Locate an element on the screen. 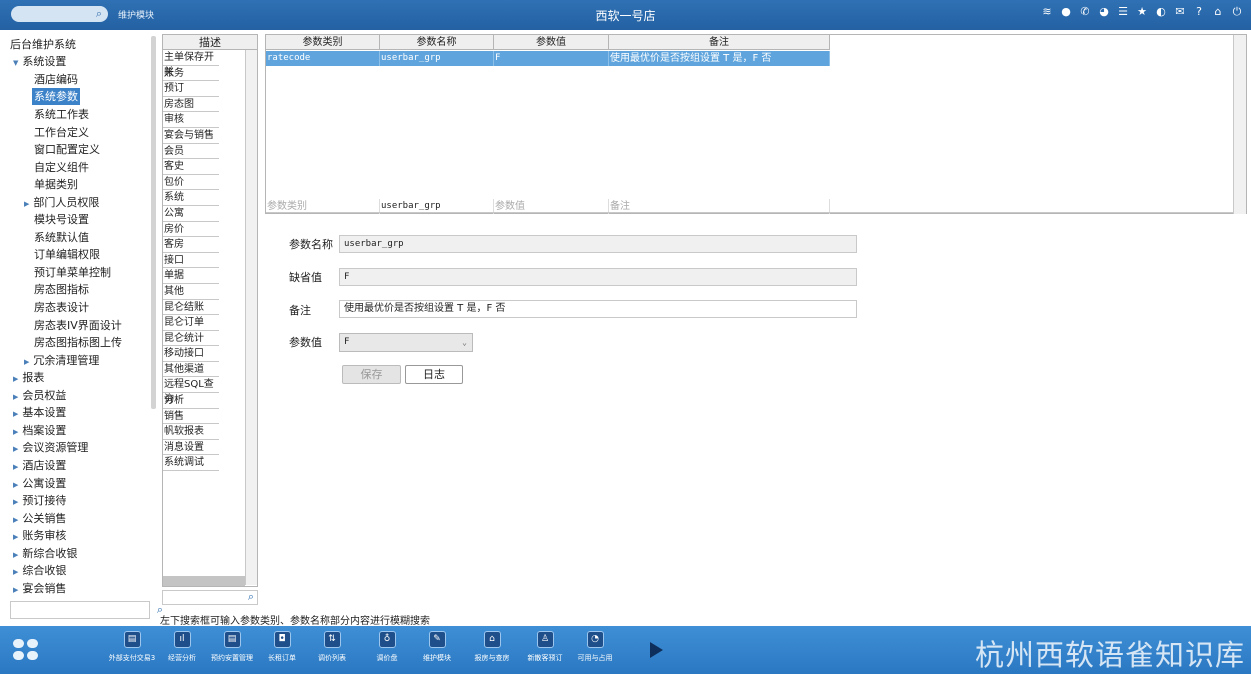  description-item: 房态图 is located at coordinates (191, 105).